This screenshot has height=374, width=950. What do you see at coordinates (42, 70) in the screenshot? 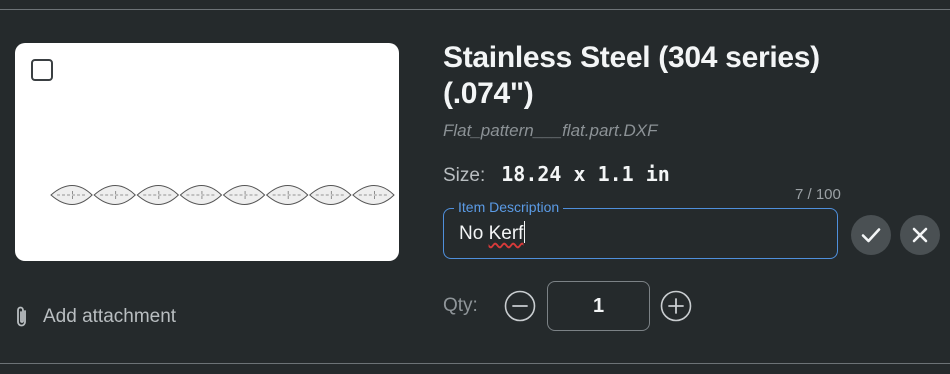
I see `select-checkbox` at bounding box center [42, 70].